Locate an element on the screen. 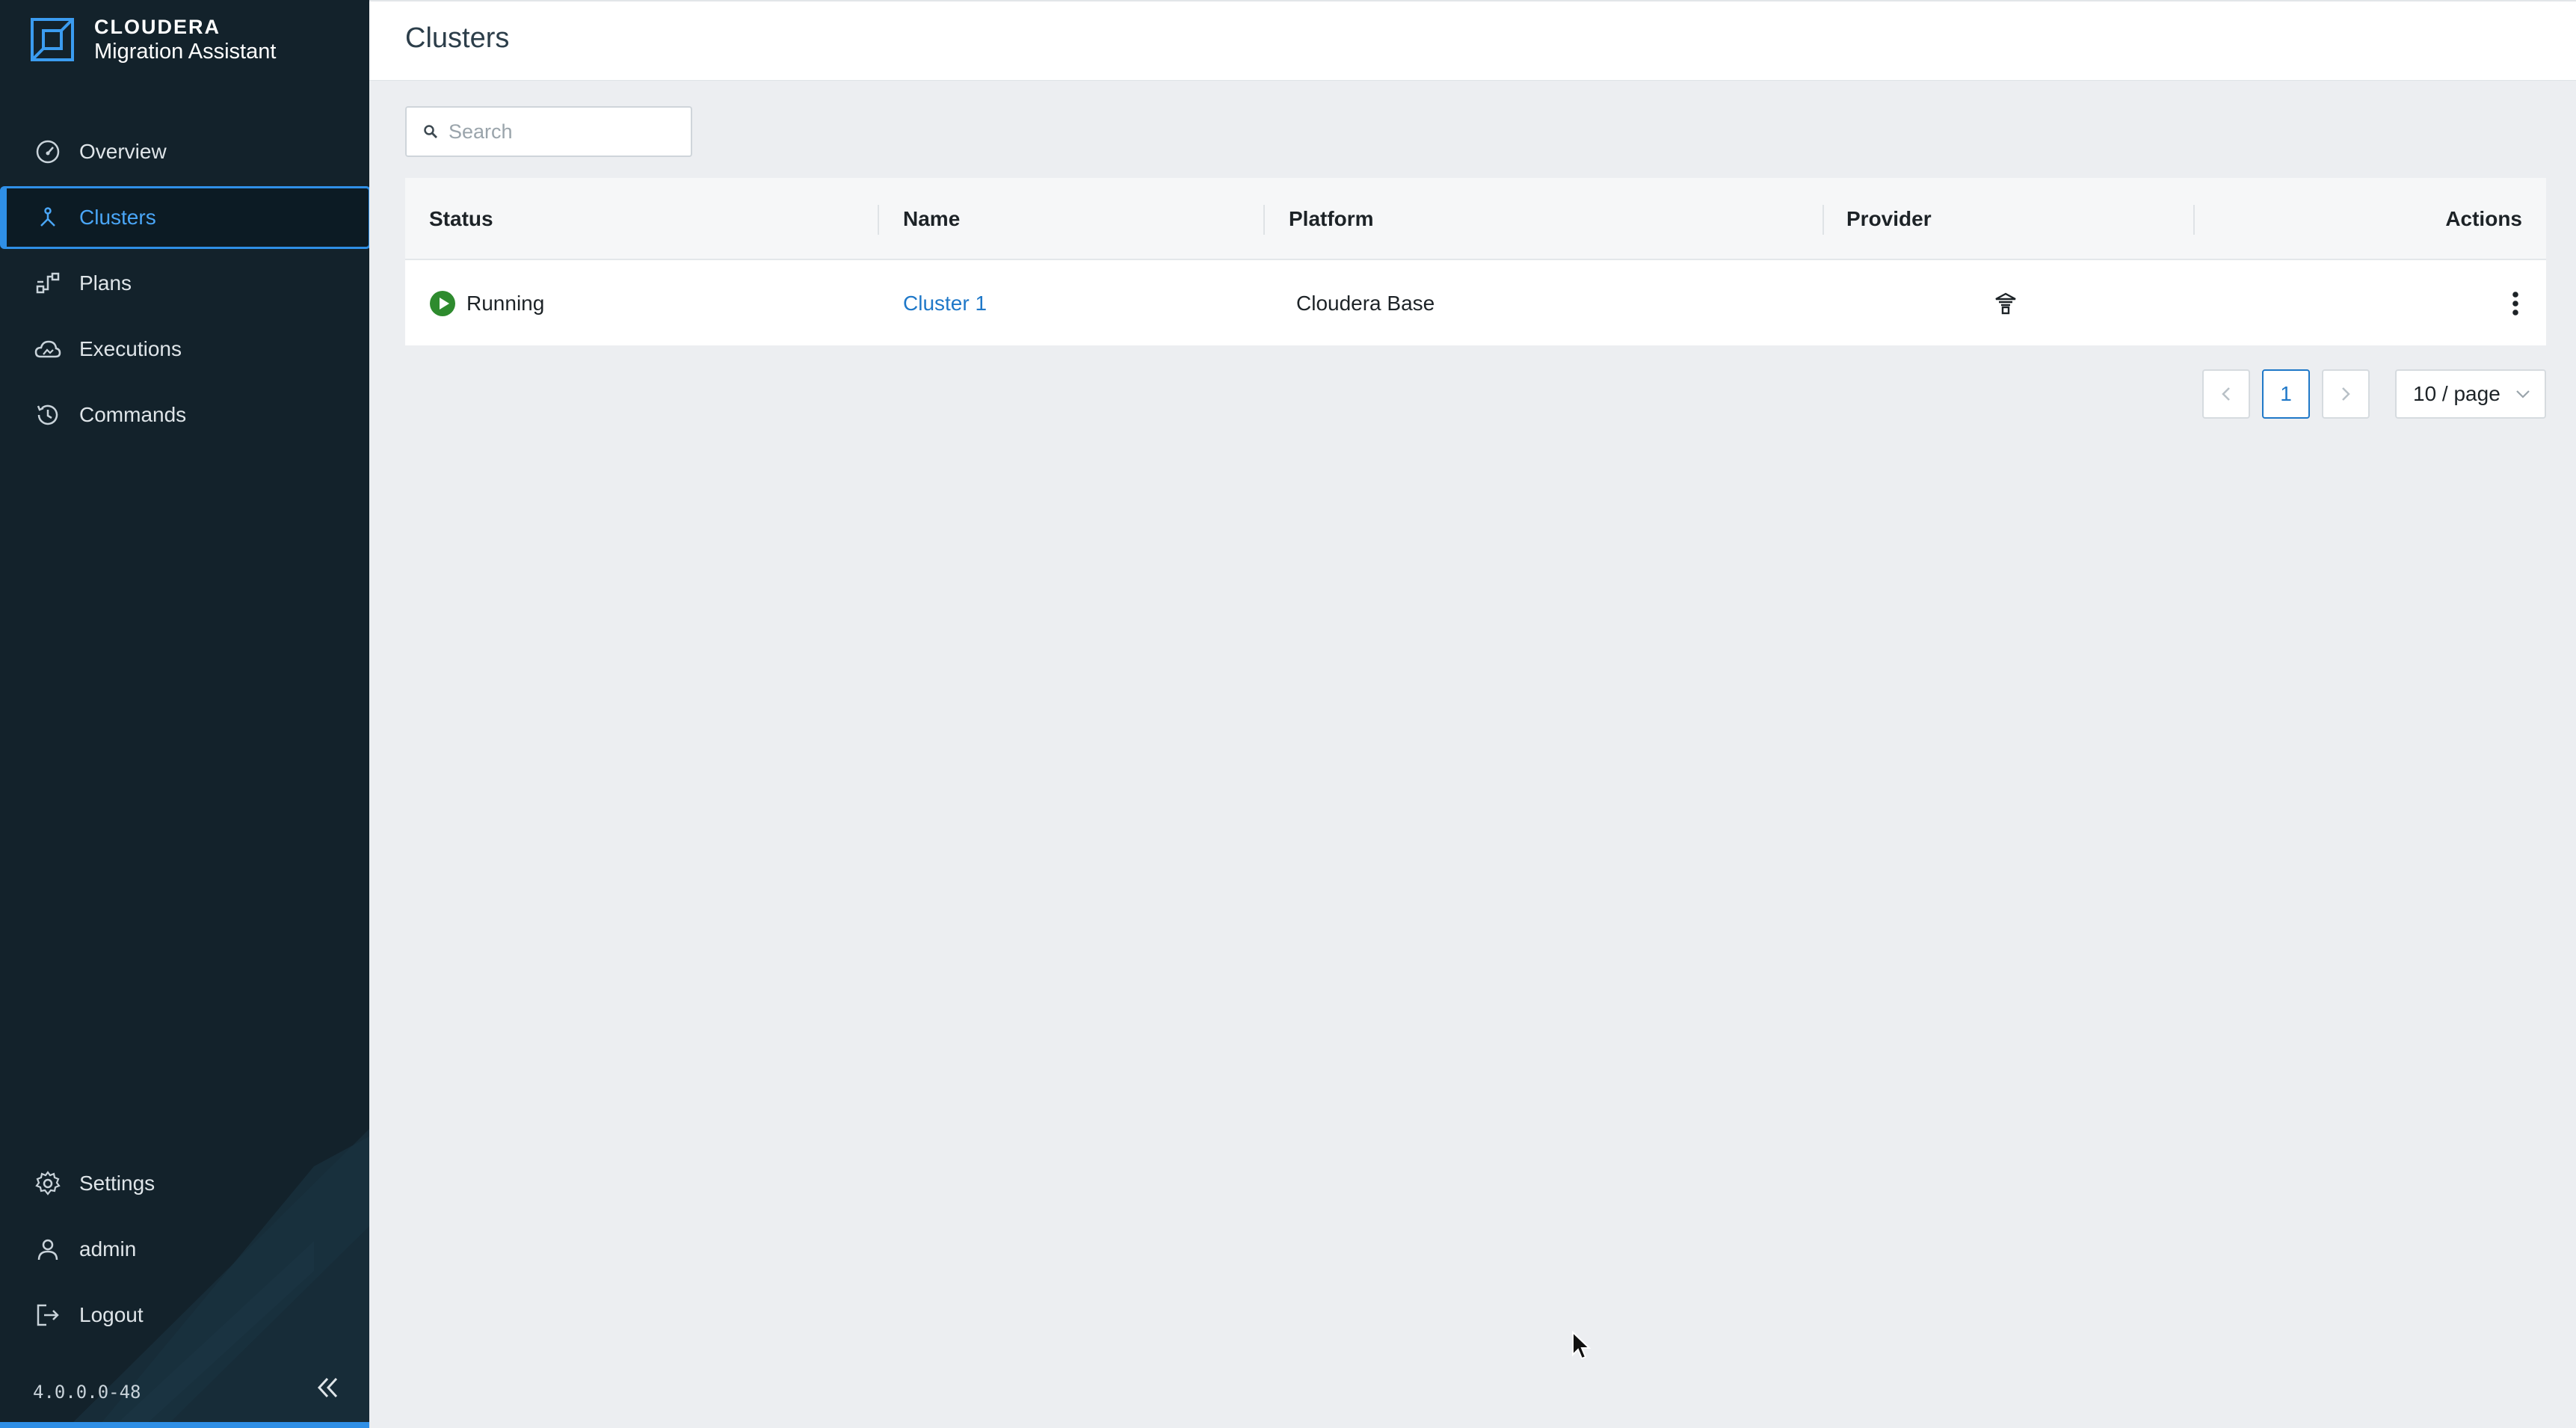  page-title: Clusters is located at coordinates (457, 38).